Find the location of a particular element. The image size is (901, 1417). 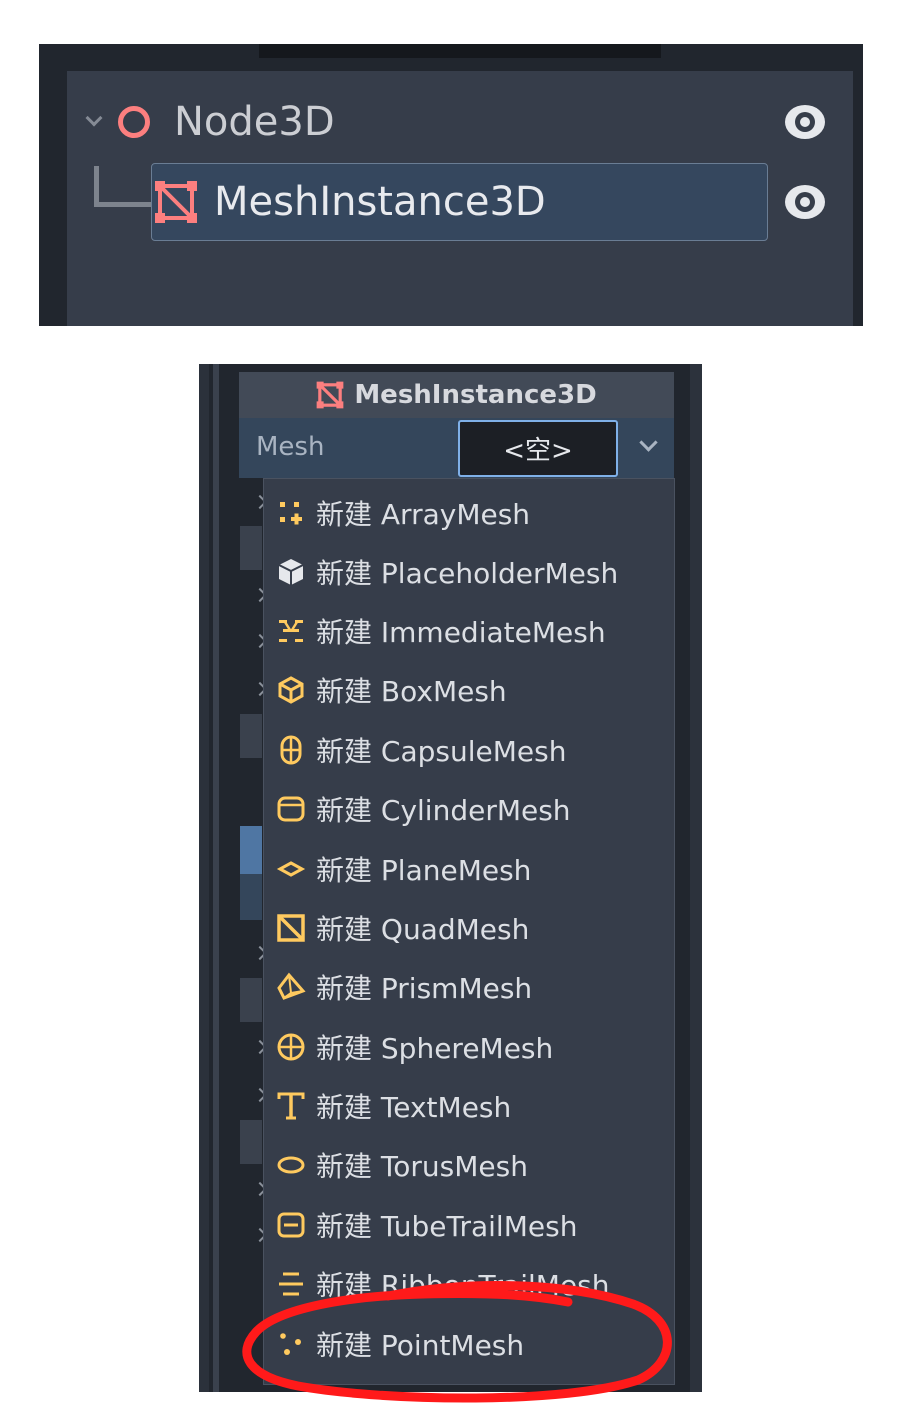

tree-item-node3d: Node3D is located at coordinates (207, 122).